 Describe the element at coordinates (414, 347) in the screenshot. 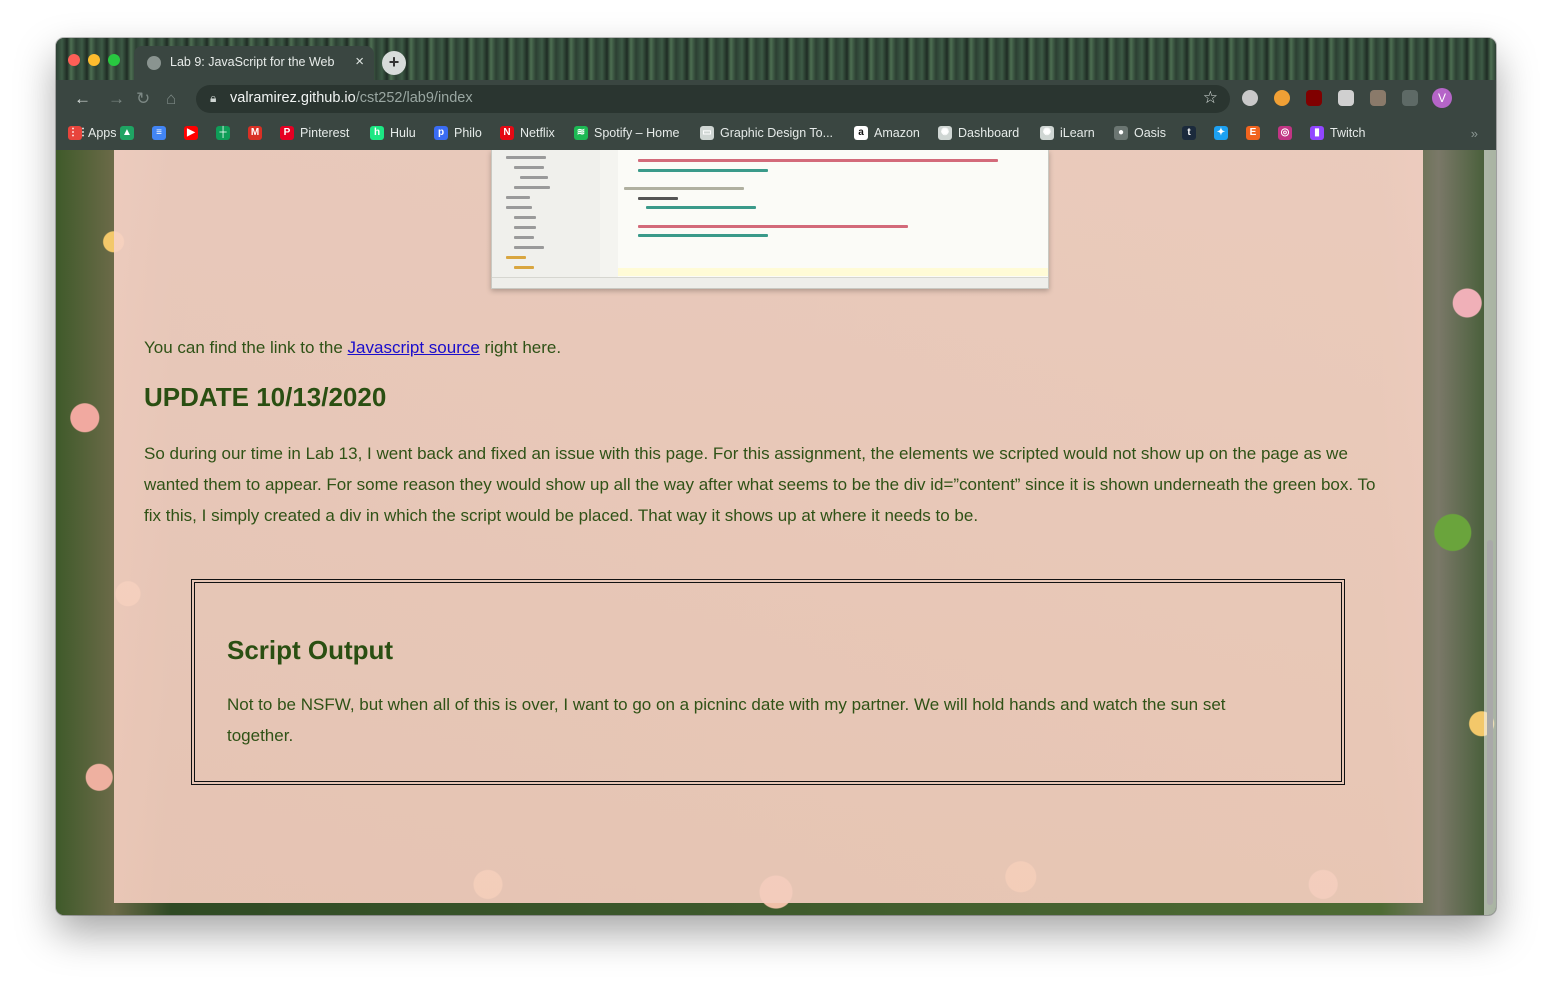

I see `javascript-source-link: Javascript source` at that location.